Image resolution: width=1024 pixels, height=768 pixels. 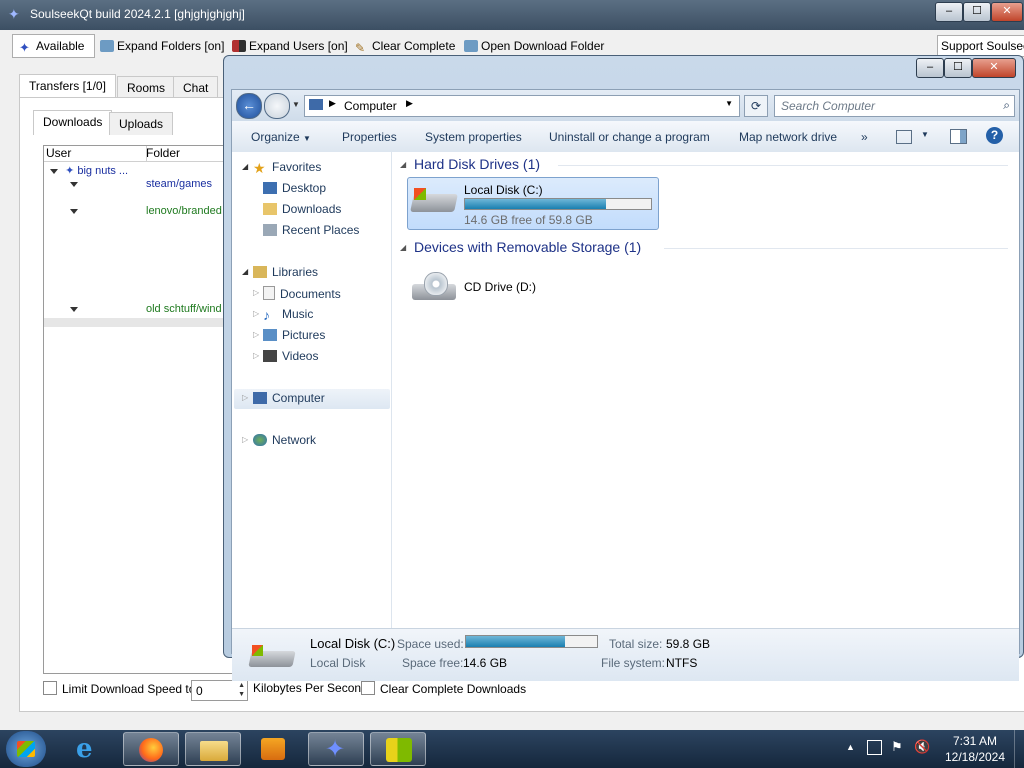 What do you see at coordinates (281, 137) in the screenshot?
I see `organize-menu: Organize ▼` at bounding box center [281, 137].